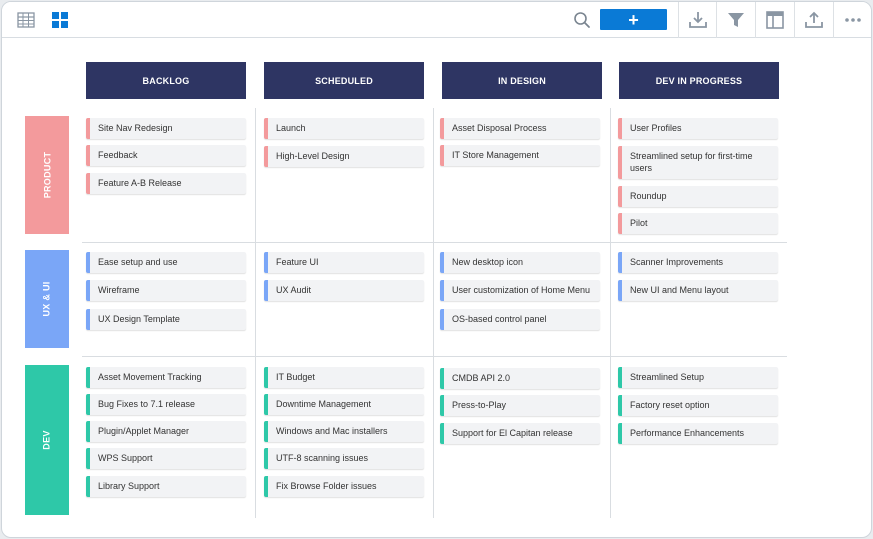  I want to click on card: Streamlined Setup, so click(698, 377).